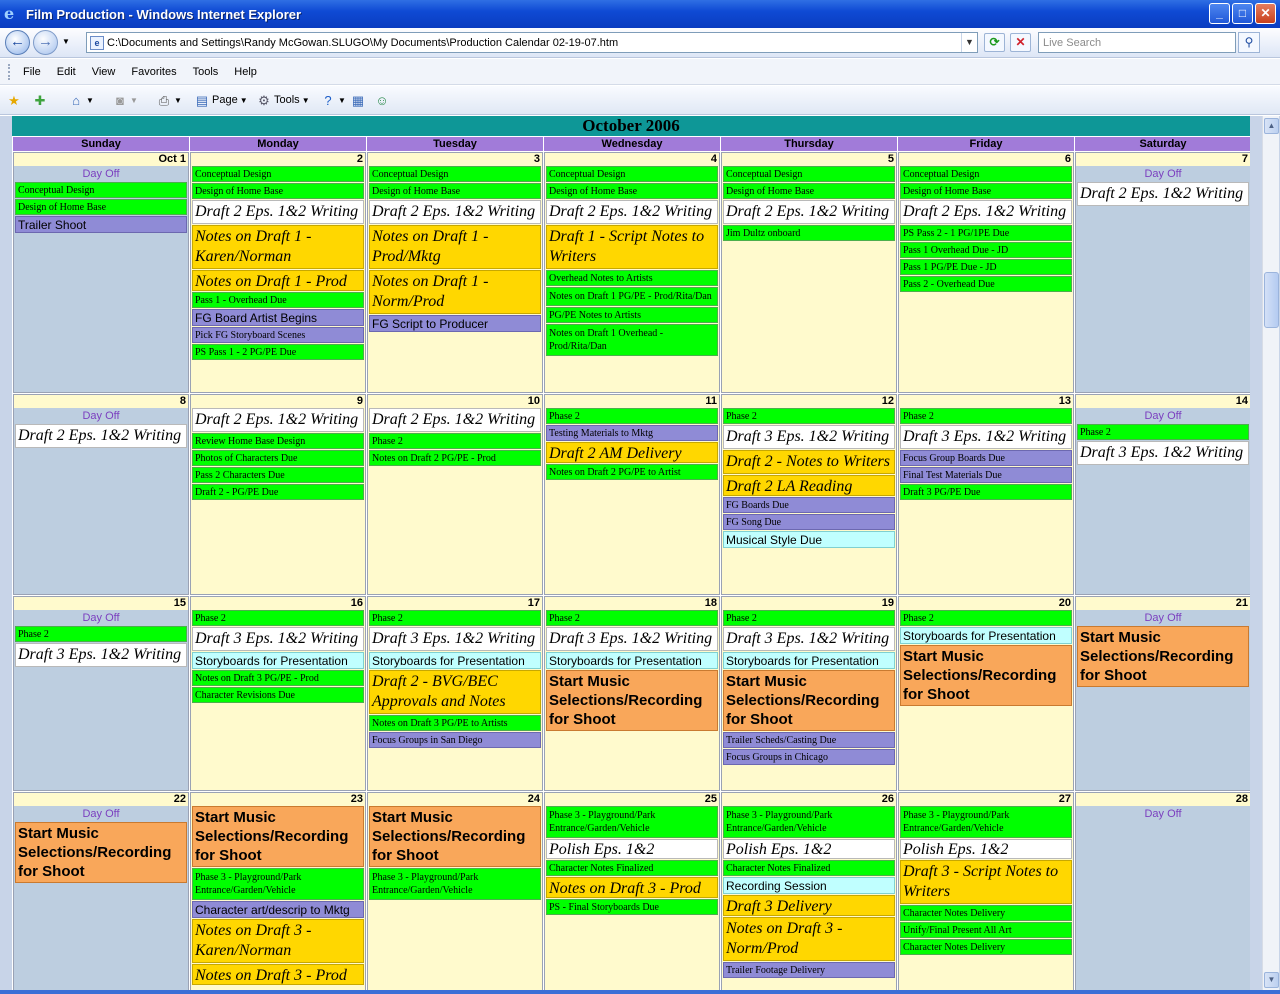 The height and width of the screenshot is (994, 1280). I want to click on add-favorite-icon: ✚, so click(40, 101).